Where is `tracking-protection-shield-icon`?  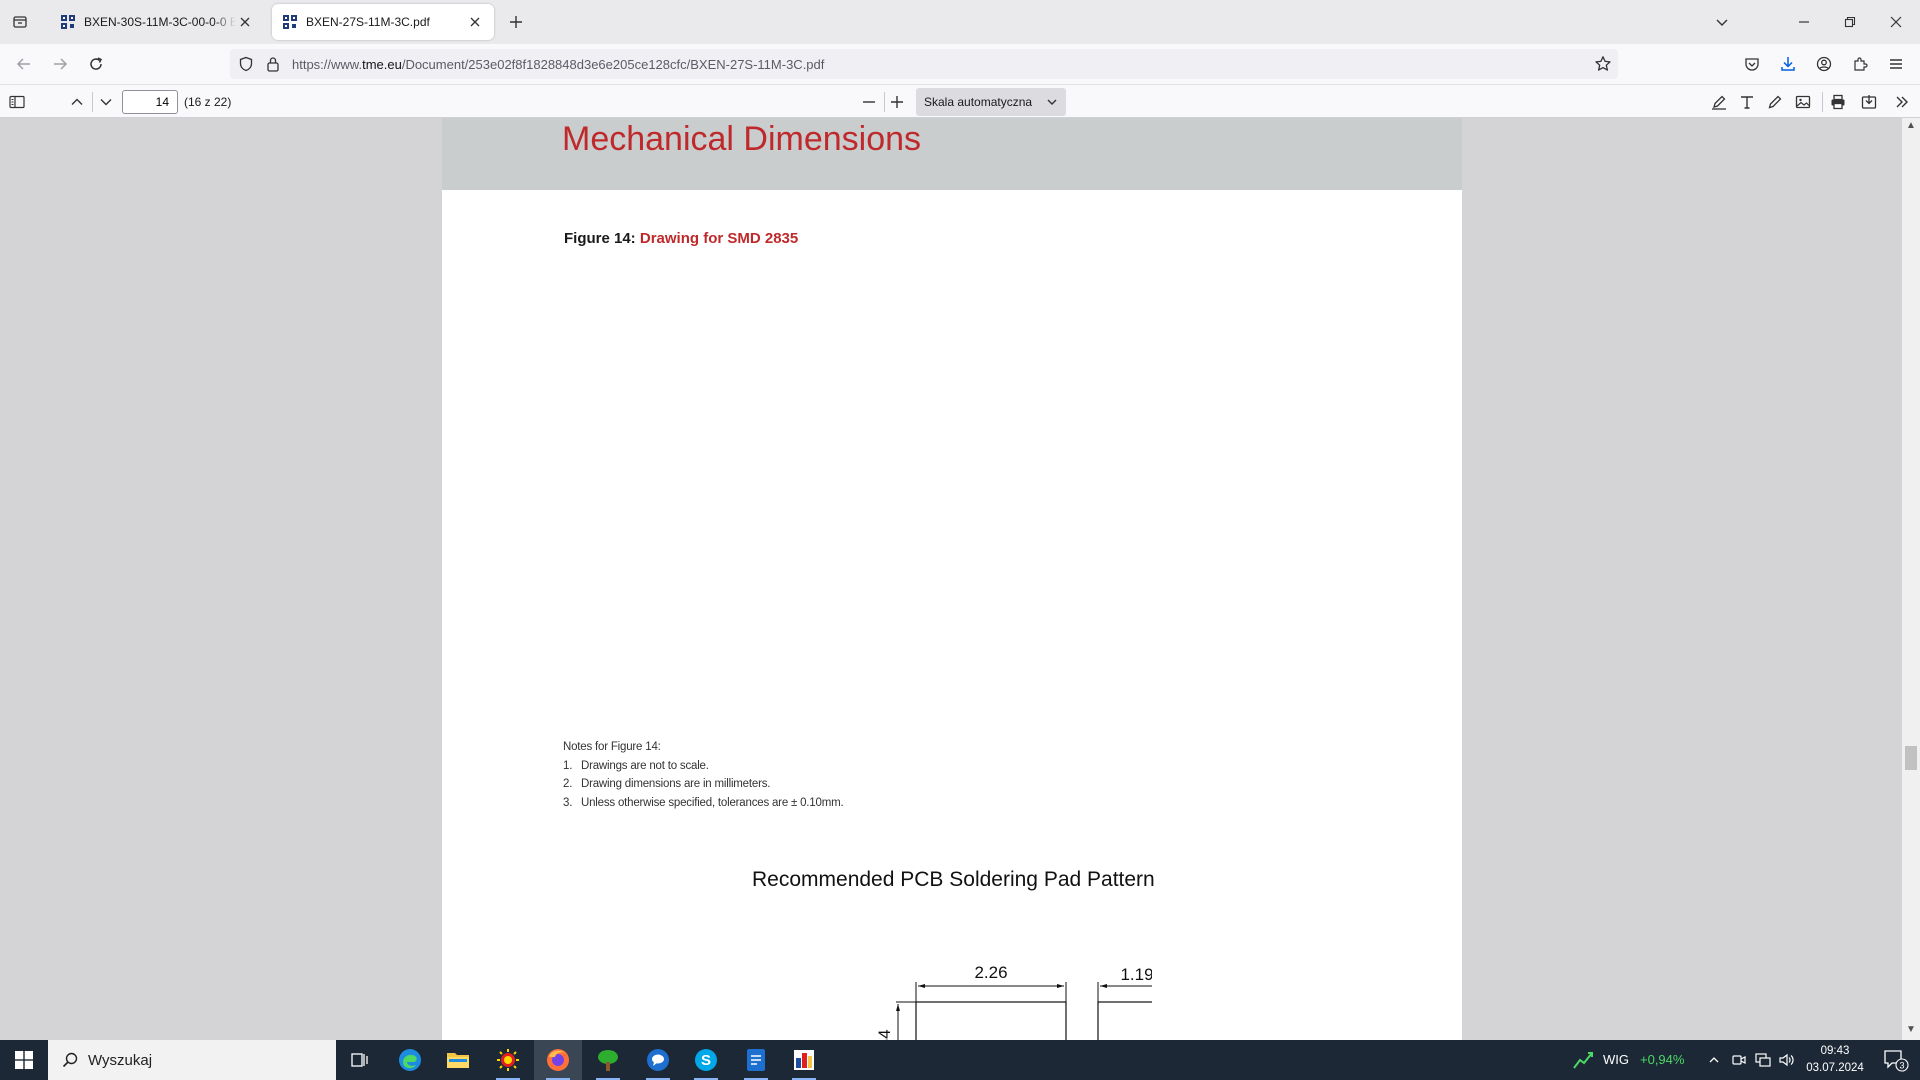
tracking-protection-shield-icon is located at coordinates (246, 66).